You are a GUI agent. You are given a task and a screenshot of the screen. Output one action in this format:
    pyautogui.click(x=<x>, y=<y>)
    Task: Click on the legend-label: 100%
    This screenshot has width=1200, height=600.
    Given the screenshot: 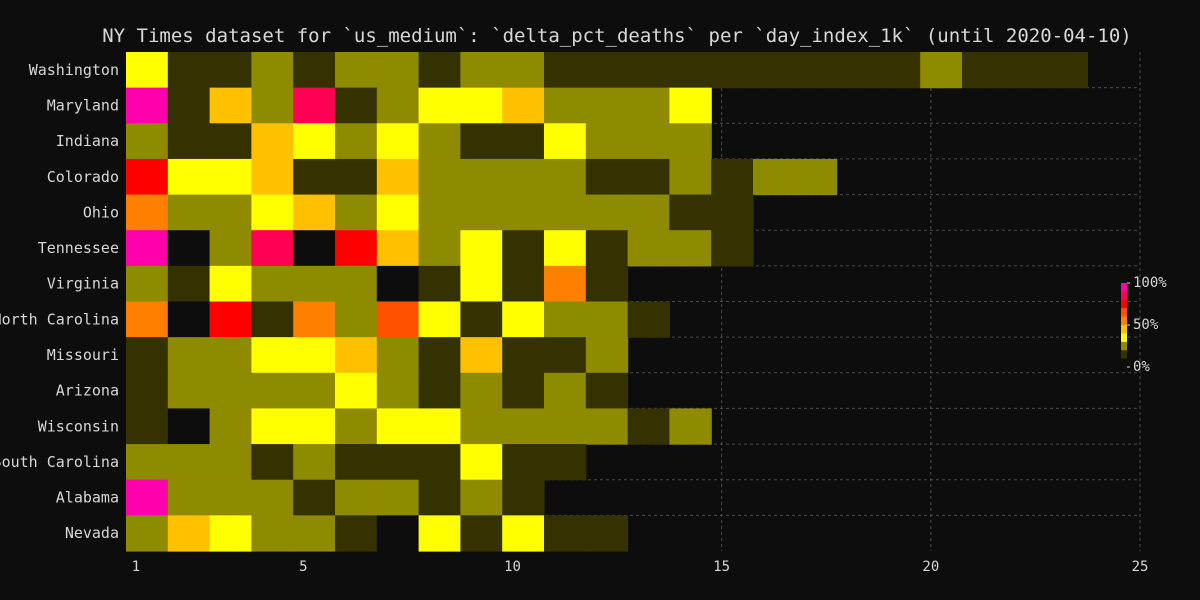 What is the action you would take?
    pyautogui.click(x=1150, y=283)
    